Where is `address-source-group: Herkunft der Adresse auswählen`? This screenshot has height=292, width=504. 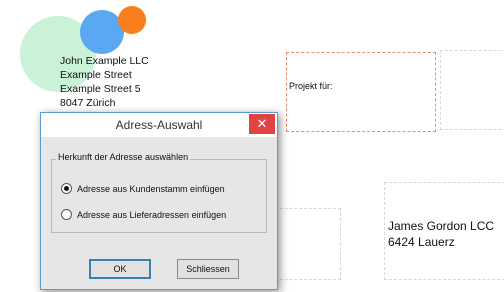
address-source-group: Herkunft der Adresse auswählen is located at coordinates (159, 192).